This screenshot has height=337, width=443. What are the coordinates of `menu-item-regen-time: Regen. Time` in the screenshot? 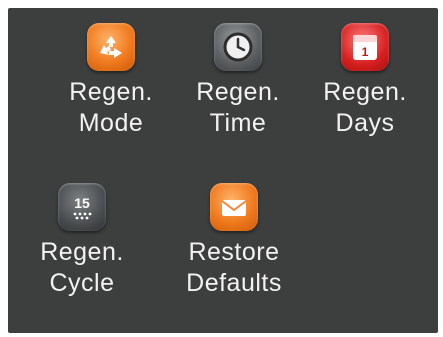 It's located at (238, 93).